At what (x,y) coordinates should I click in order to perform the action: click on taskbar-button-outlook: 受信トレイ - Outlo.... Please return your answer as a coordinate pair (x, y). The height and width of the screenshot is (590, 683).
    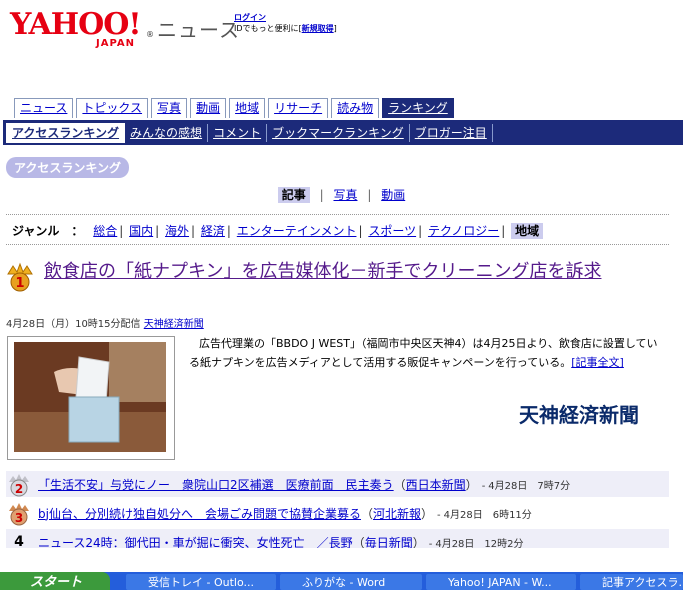
    Looking at the image, I should click on (201, 582).